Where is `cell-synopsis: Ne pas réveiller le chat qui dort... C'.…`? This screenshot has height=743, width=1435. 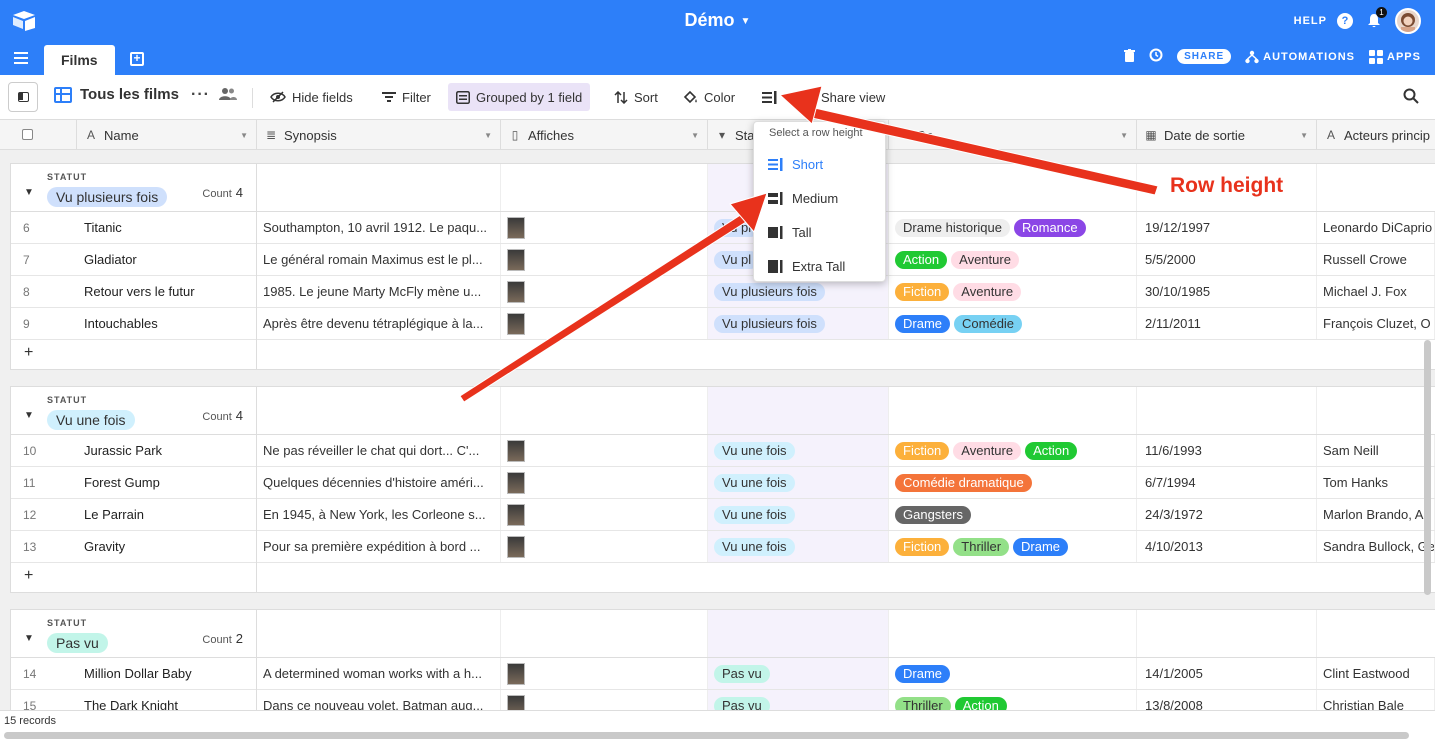
cell-synopsis: Ne pas réveiller le chat qui dort... C'.… is located at coordinates (379, 450).